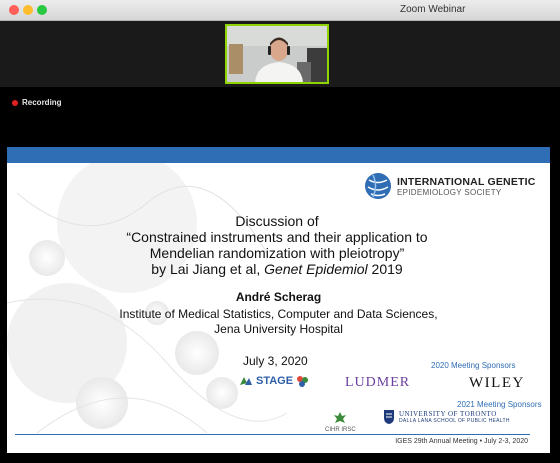 The width and height of the screenshot is (560, 463). What do you see at coordinates (246, 381) in the screenshot?
I see `stage-leaf-icon` at bounding box center [246, 381].